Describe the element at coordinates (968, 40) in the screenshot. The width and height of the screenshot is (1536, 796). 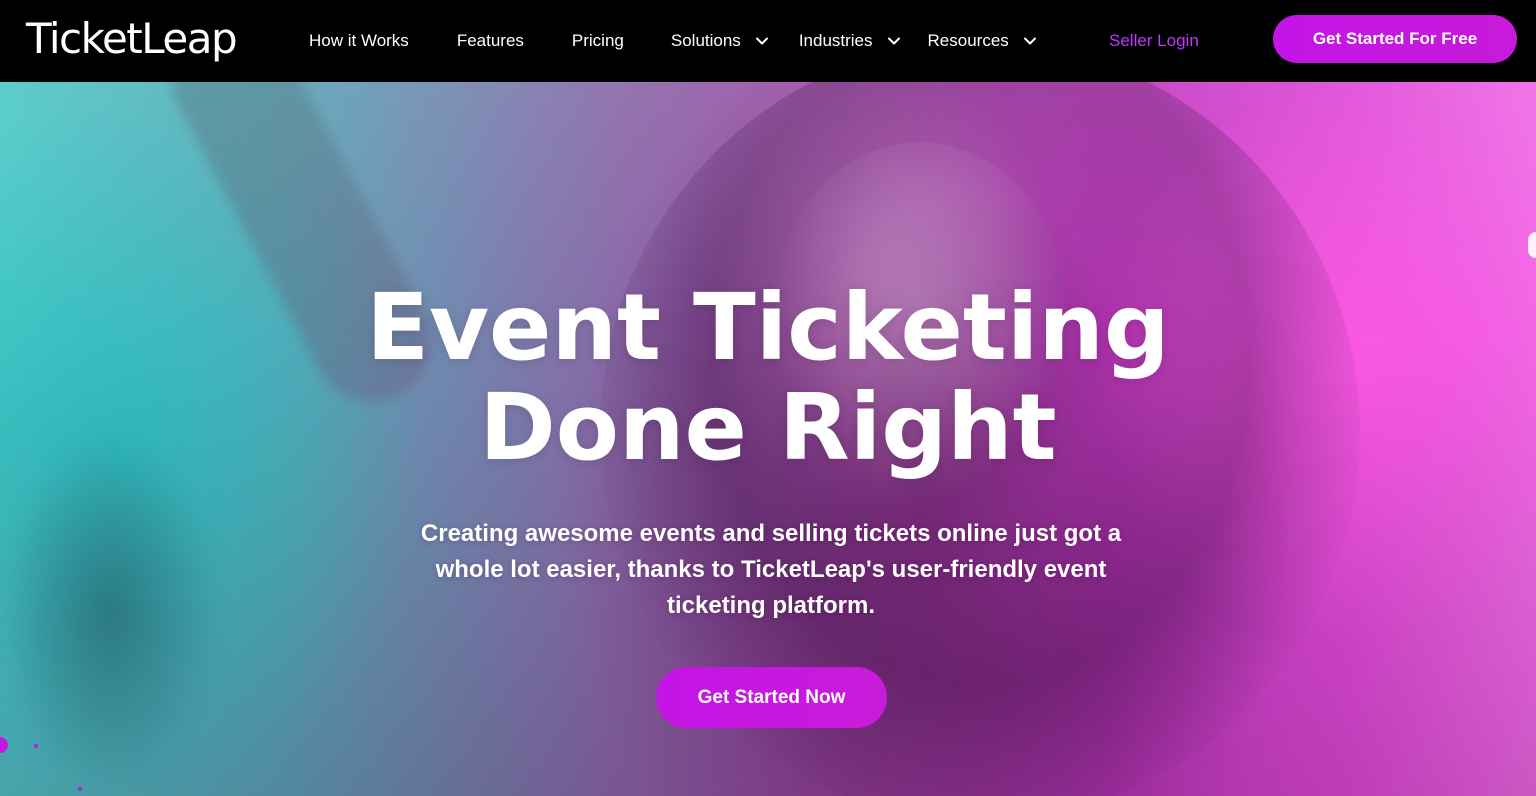
I see `nav-resources-label: Resources` at that location.